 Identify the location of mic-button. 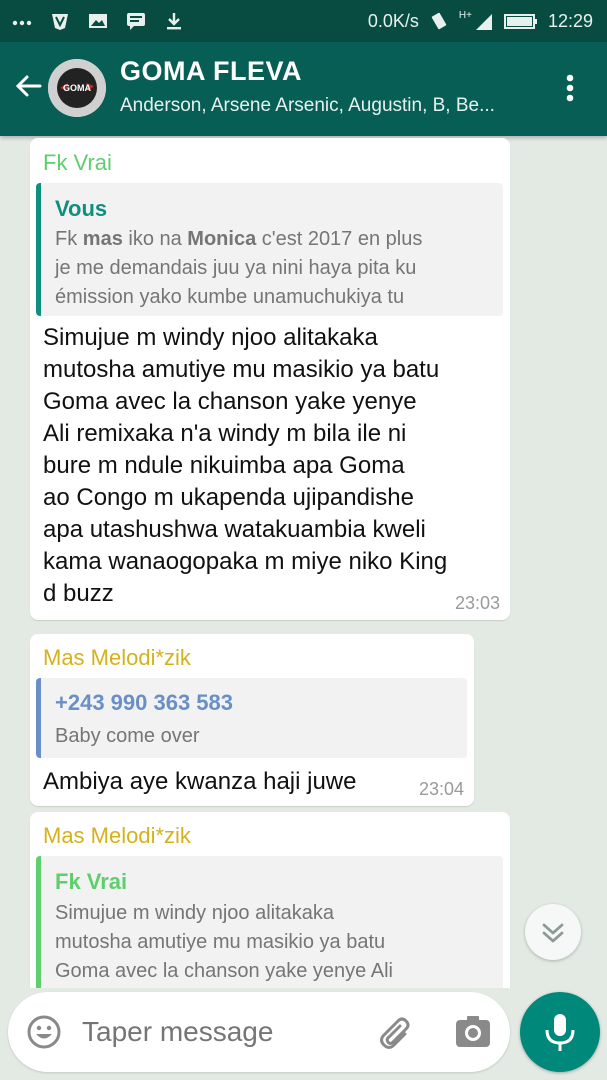
(560, 1032).